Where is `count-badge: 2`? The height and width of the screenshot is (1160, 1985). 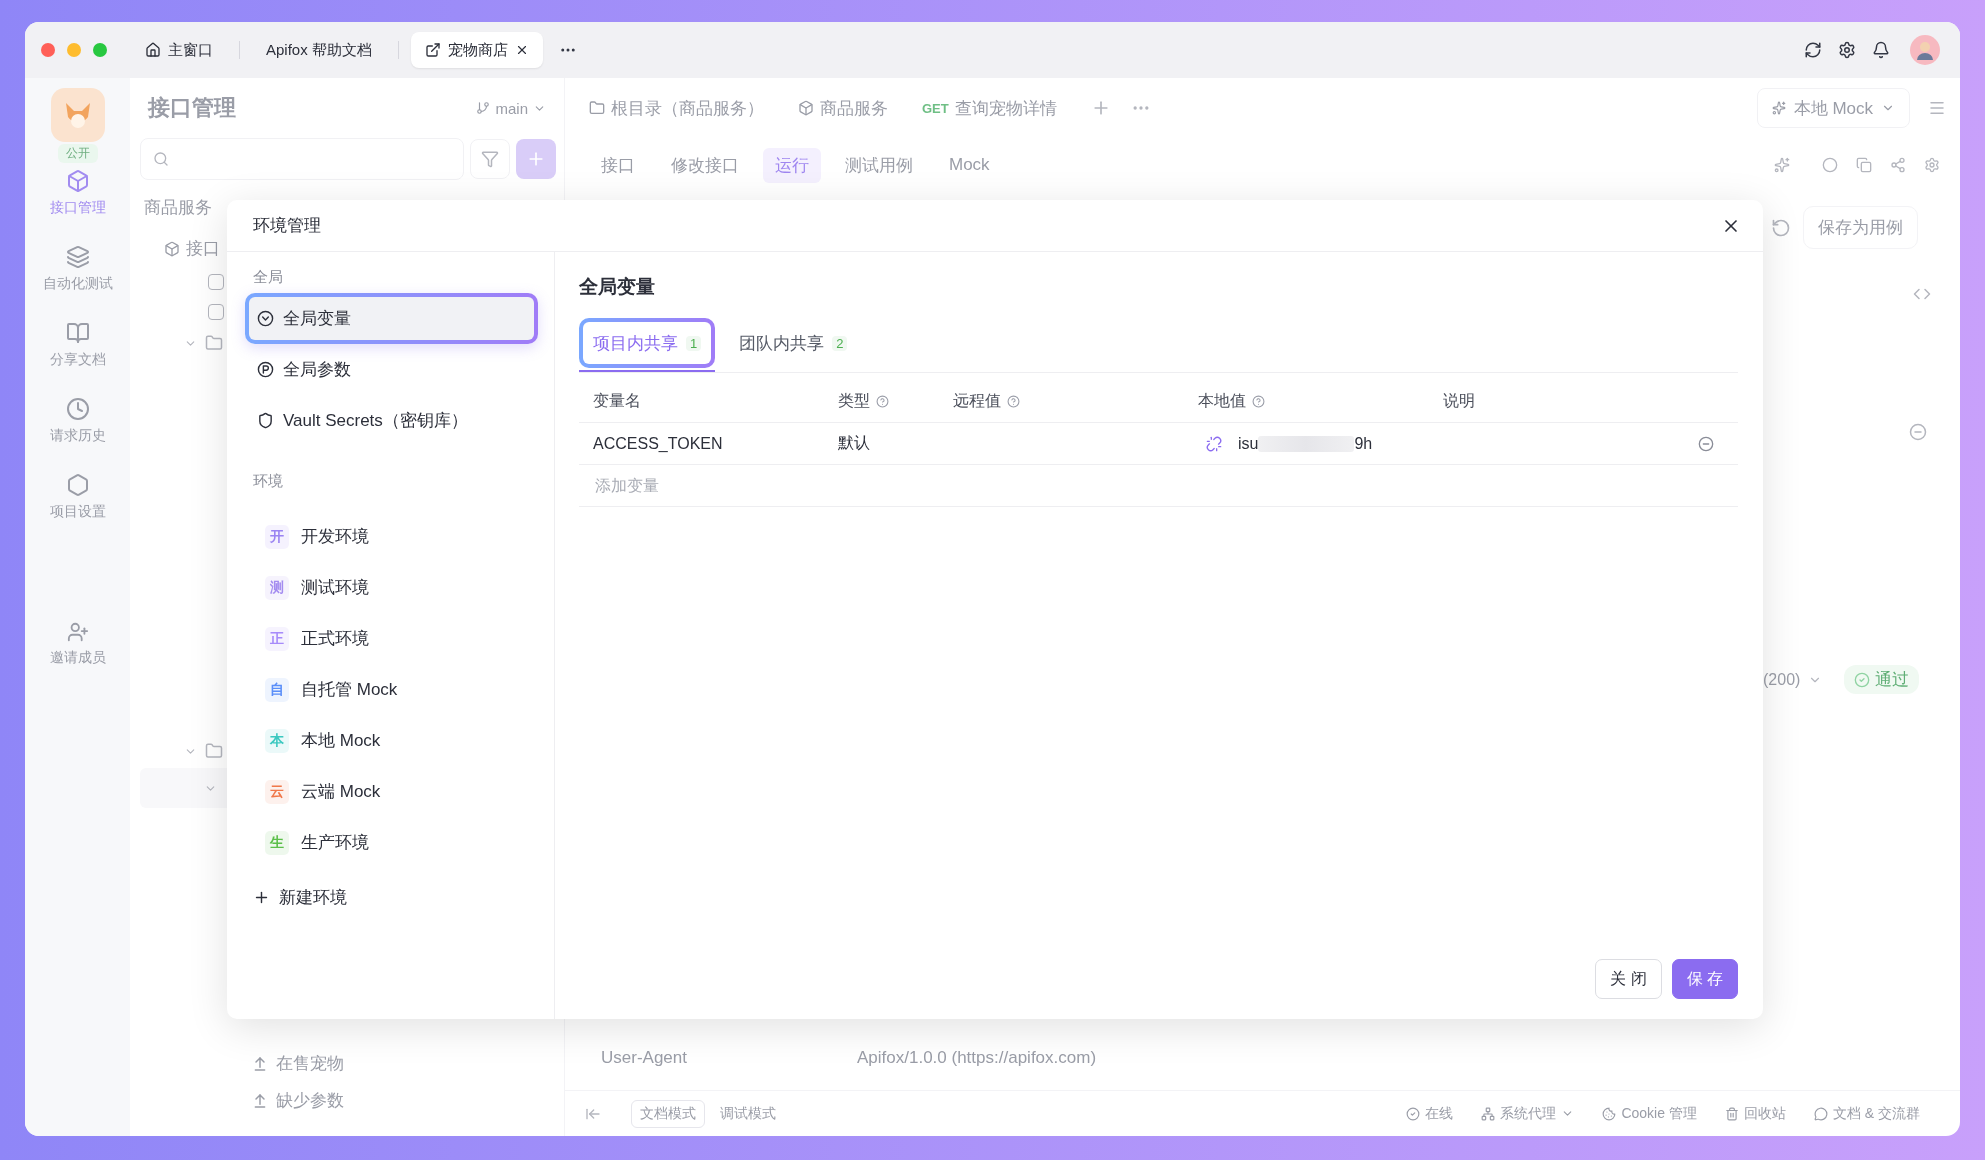 count-badge: 2 is located at coordinates (840, 343).